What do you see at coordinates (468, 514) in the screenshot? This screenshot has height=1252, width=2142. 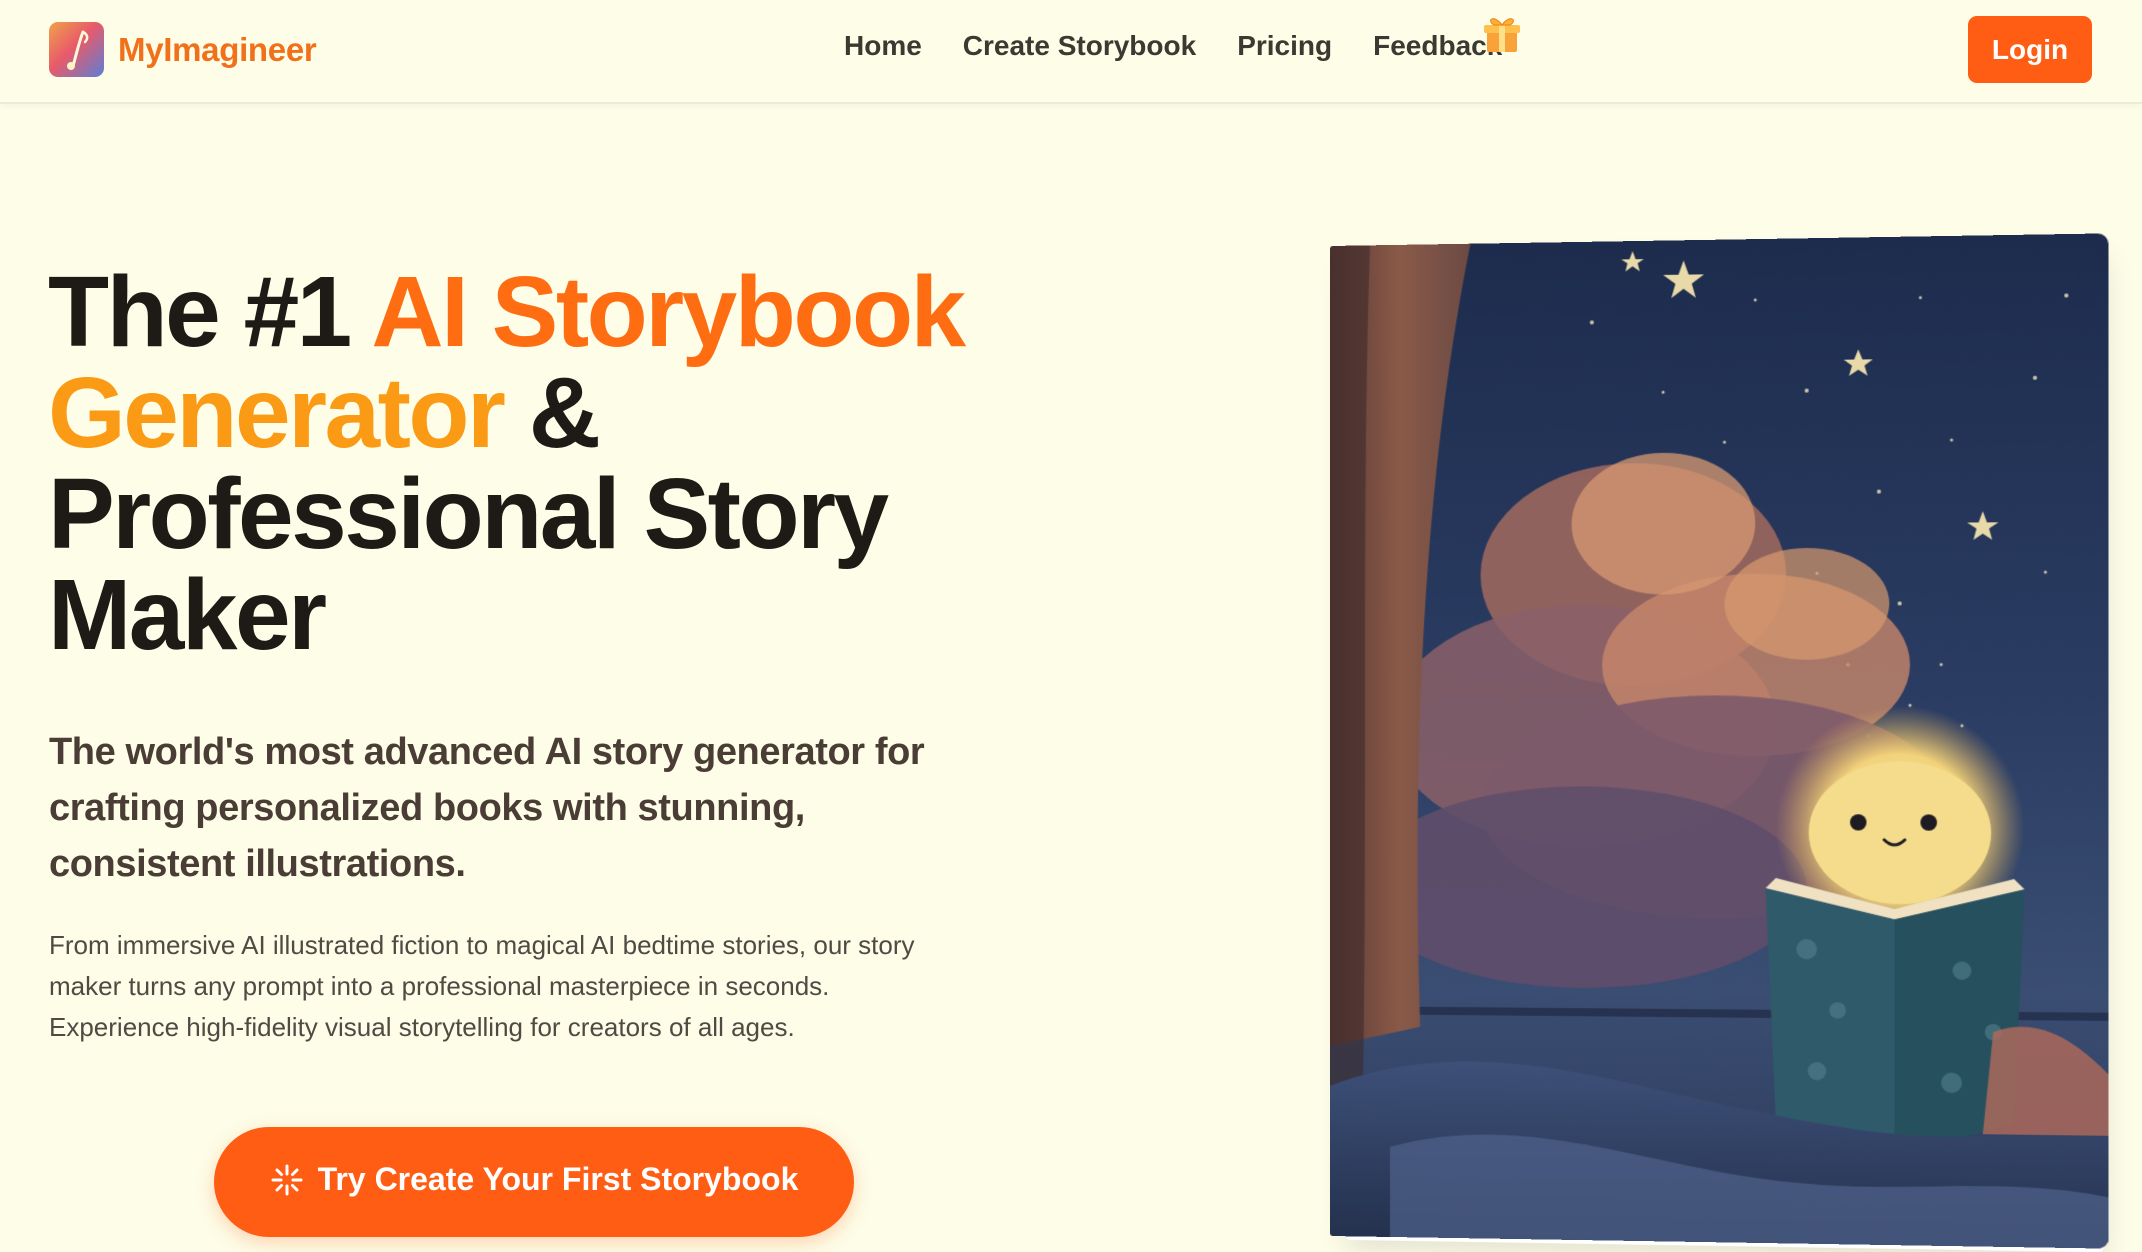 I see `hero-title-line3: Professional Story` at bounding box center [468, 514].